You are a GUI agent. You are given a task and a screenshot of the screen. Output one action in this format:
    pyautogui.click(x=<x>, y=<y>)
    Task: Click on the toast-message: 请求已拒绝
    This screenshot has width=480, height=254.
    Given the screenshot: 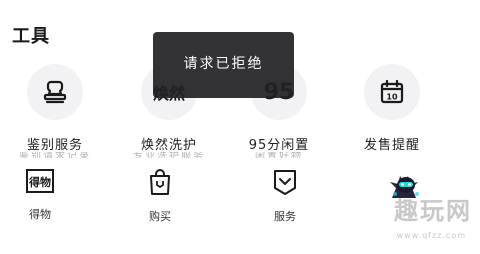 What is the action you would take?
    pyautogui.click(x=223, y=65)
    